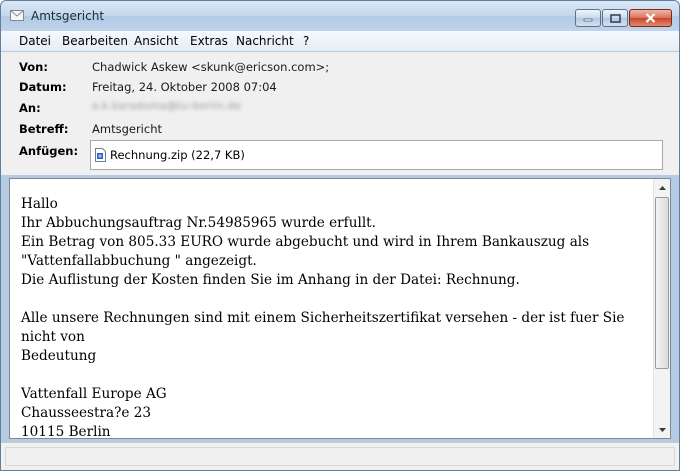 The width and height of the screenshot is (680, 471). I want to click on arrow-down-icon, so click(662, 429).